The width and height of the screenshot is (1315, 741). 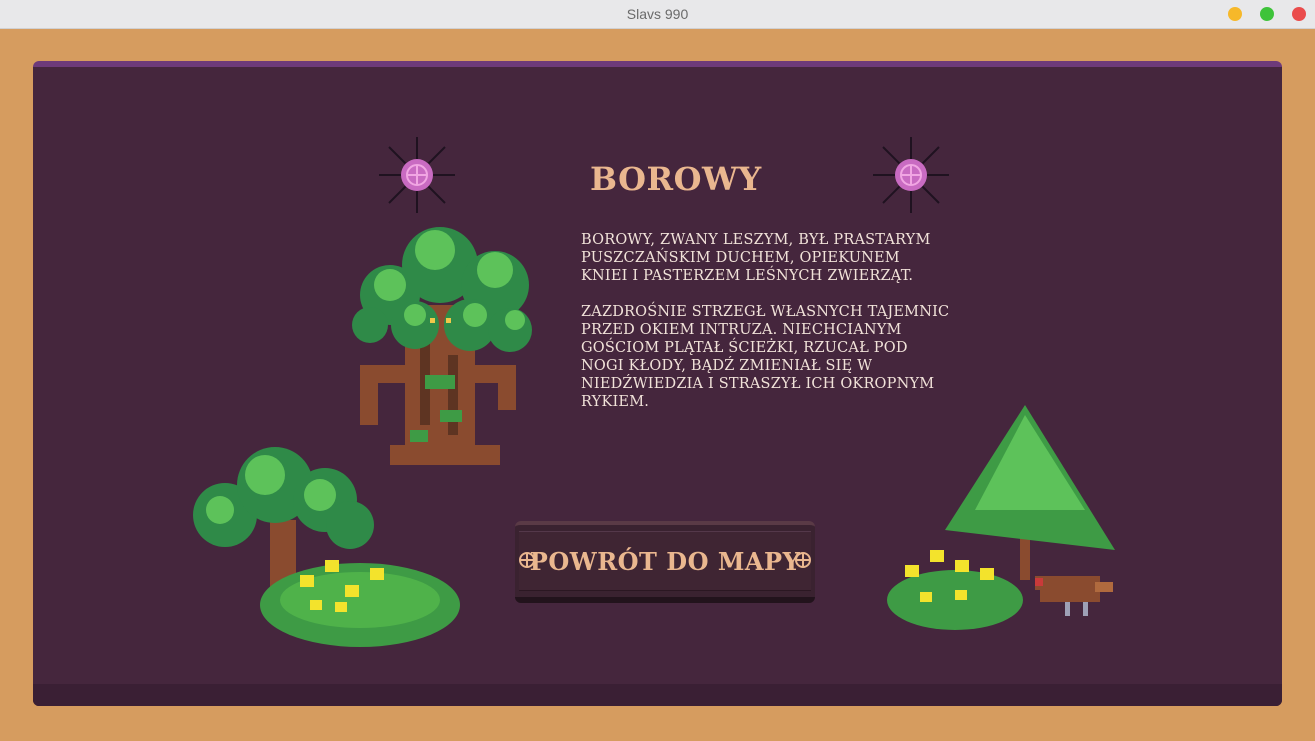 I want to click on spruce-flowers-boar, so click(x=1001, y=517).